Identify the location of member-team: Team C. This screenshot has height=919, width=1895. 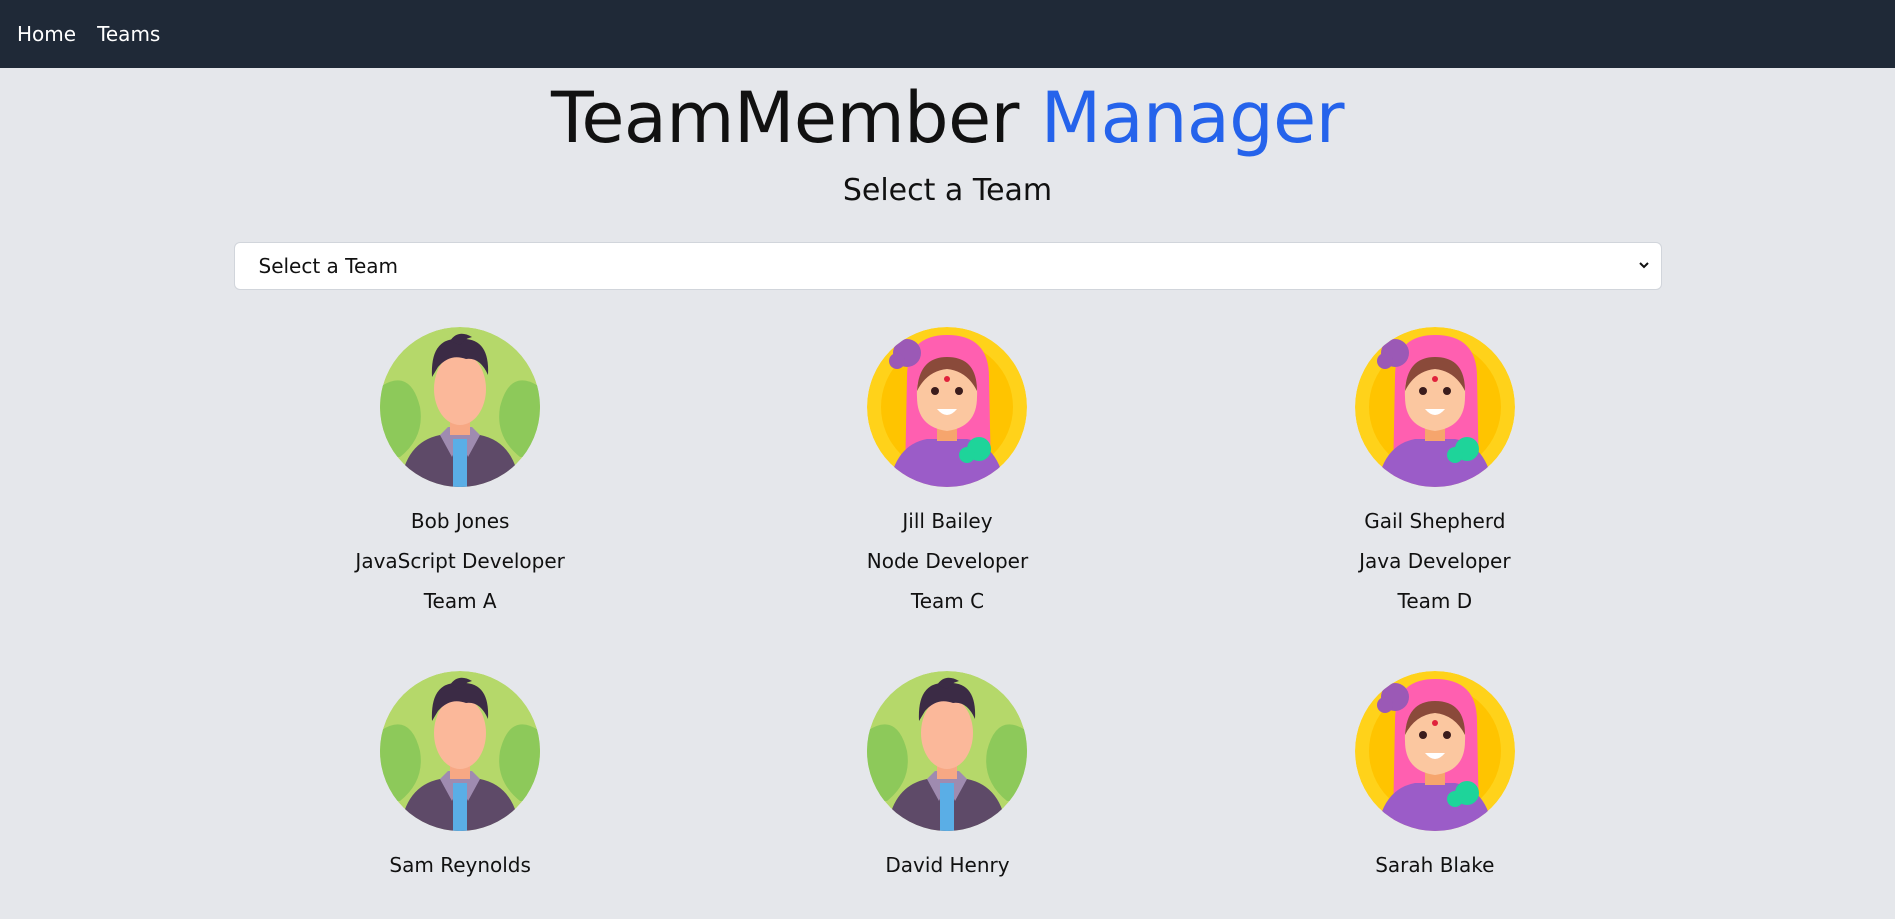
(947, 601).